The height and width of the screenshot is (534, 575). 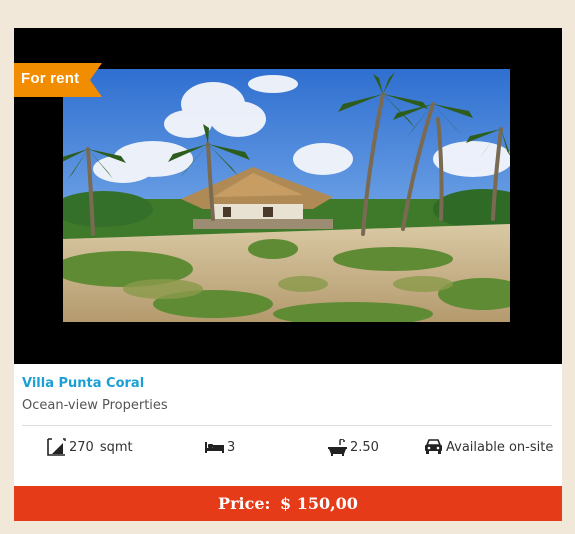 What do you see at coordinates (50, 78) in the screenshot?
I see `status-badge-label: For rent` at bounding box center [50, 78].